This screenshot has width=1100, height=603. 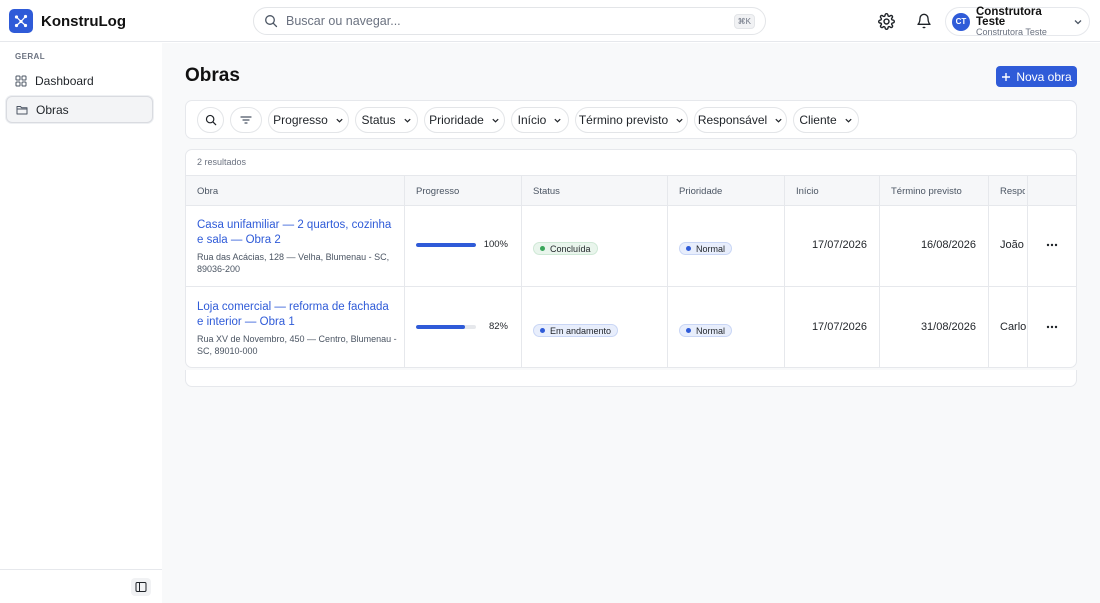 I want to click on column-header-prioridade: Prioridade, so click(x=700, y=191).